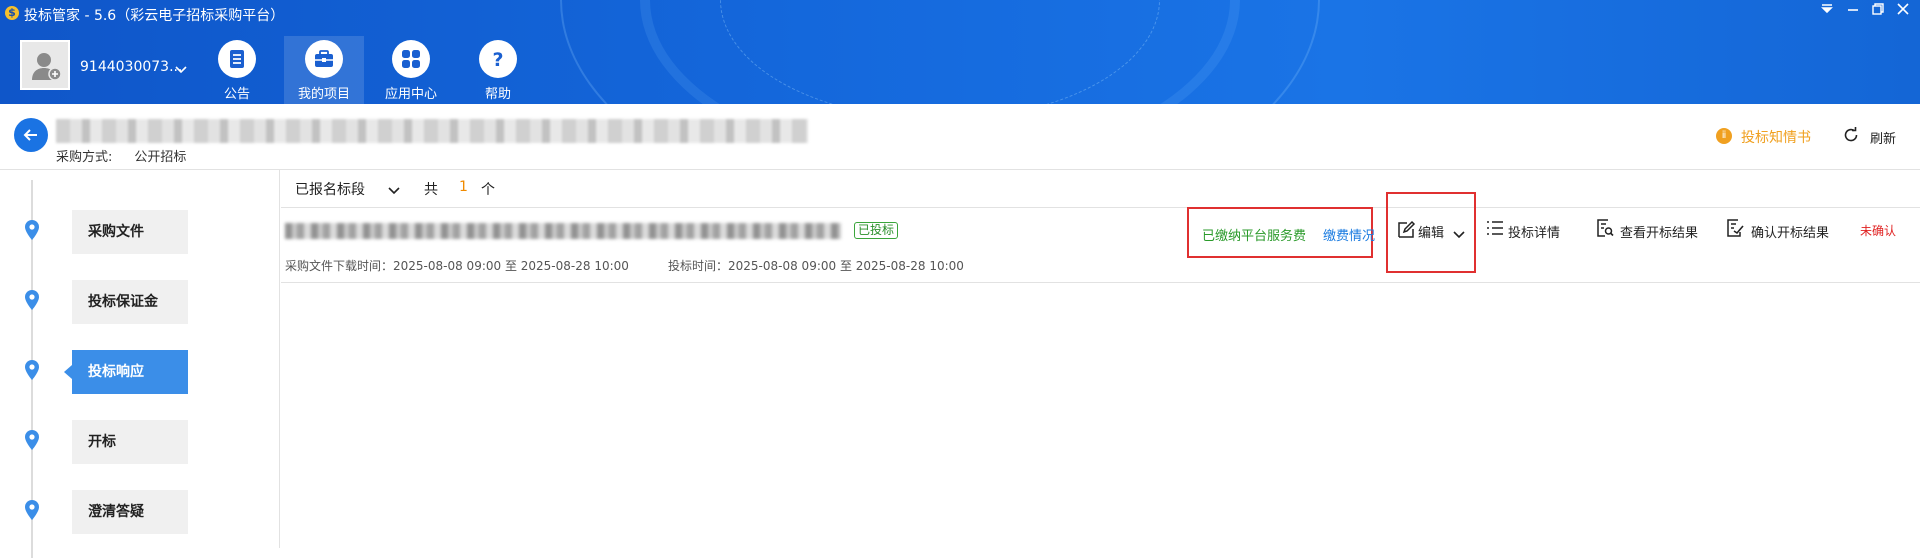 This screenshot has width=1920, height=558. Describe the element at coordinates (1851, 137) in the screenshot. I see `refresh-icon` at that location.